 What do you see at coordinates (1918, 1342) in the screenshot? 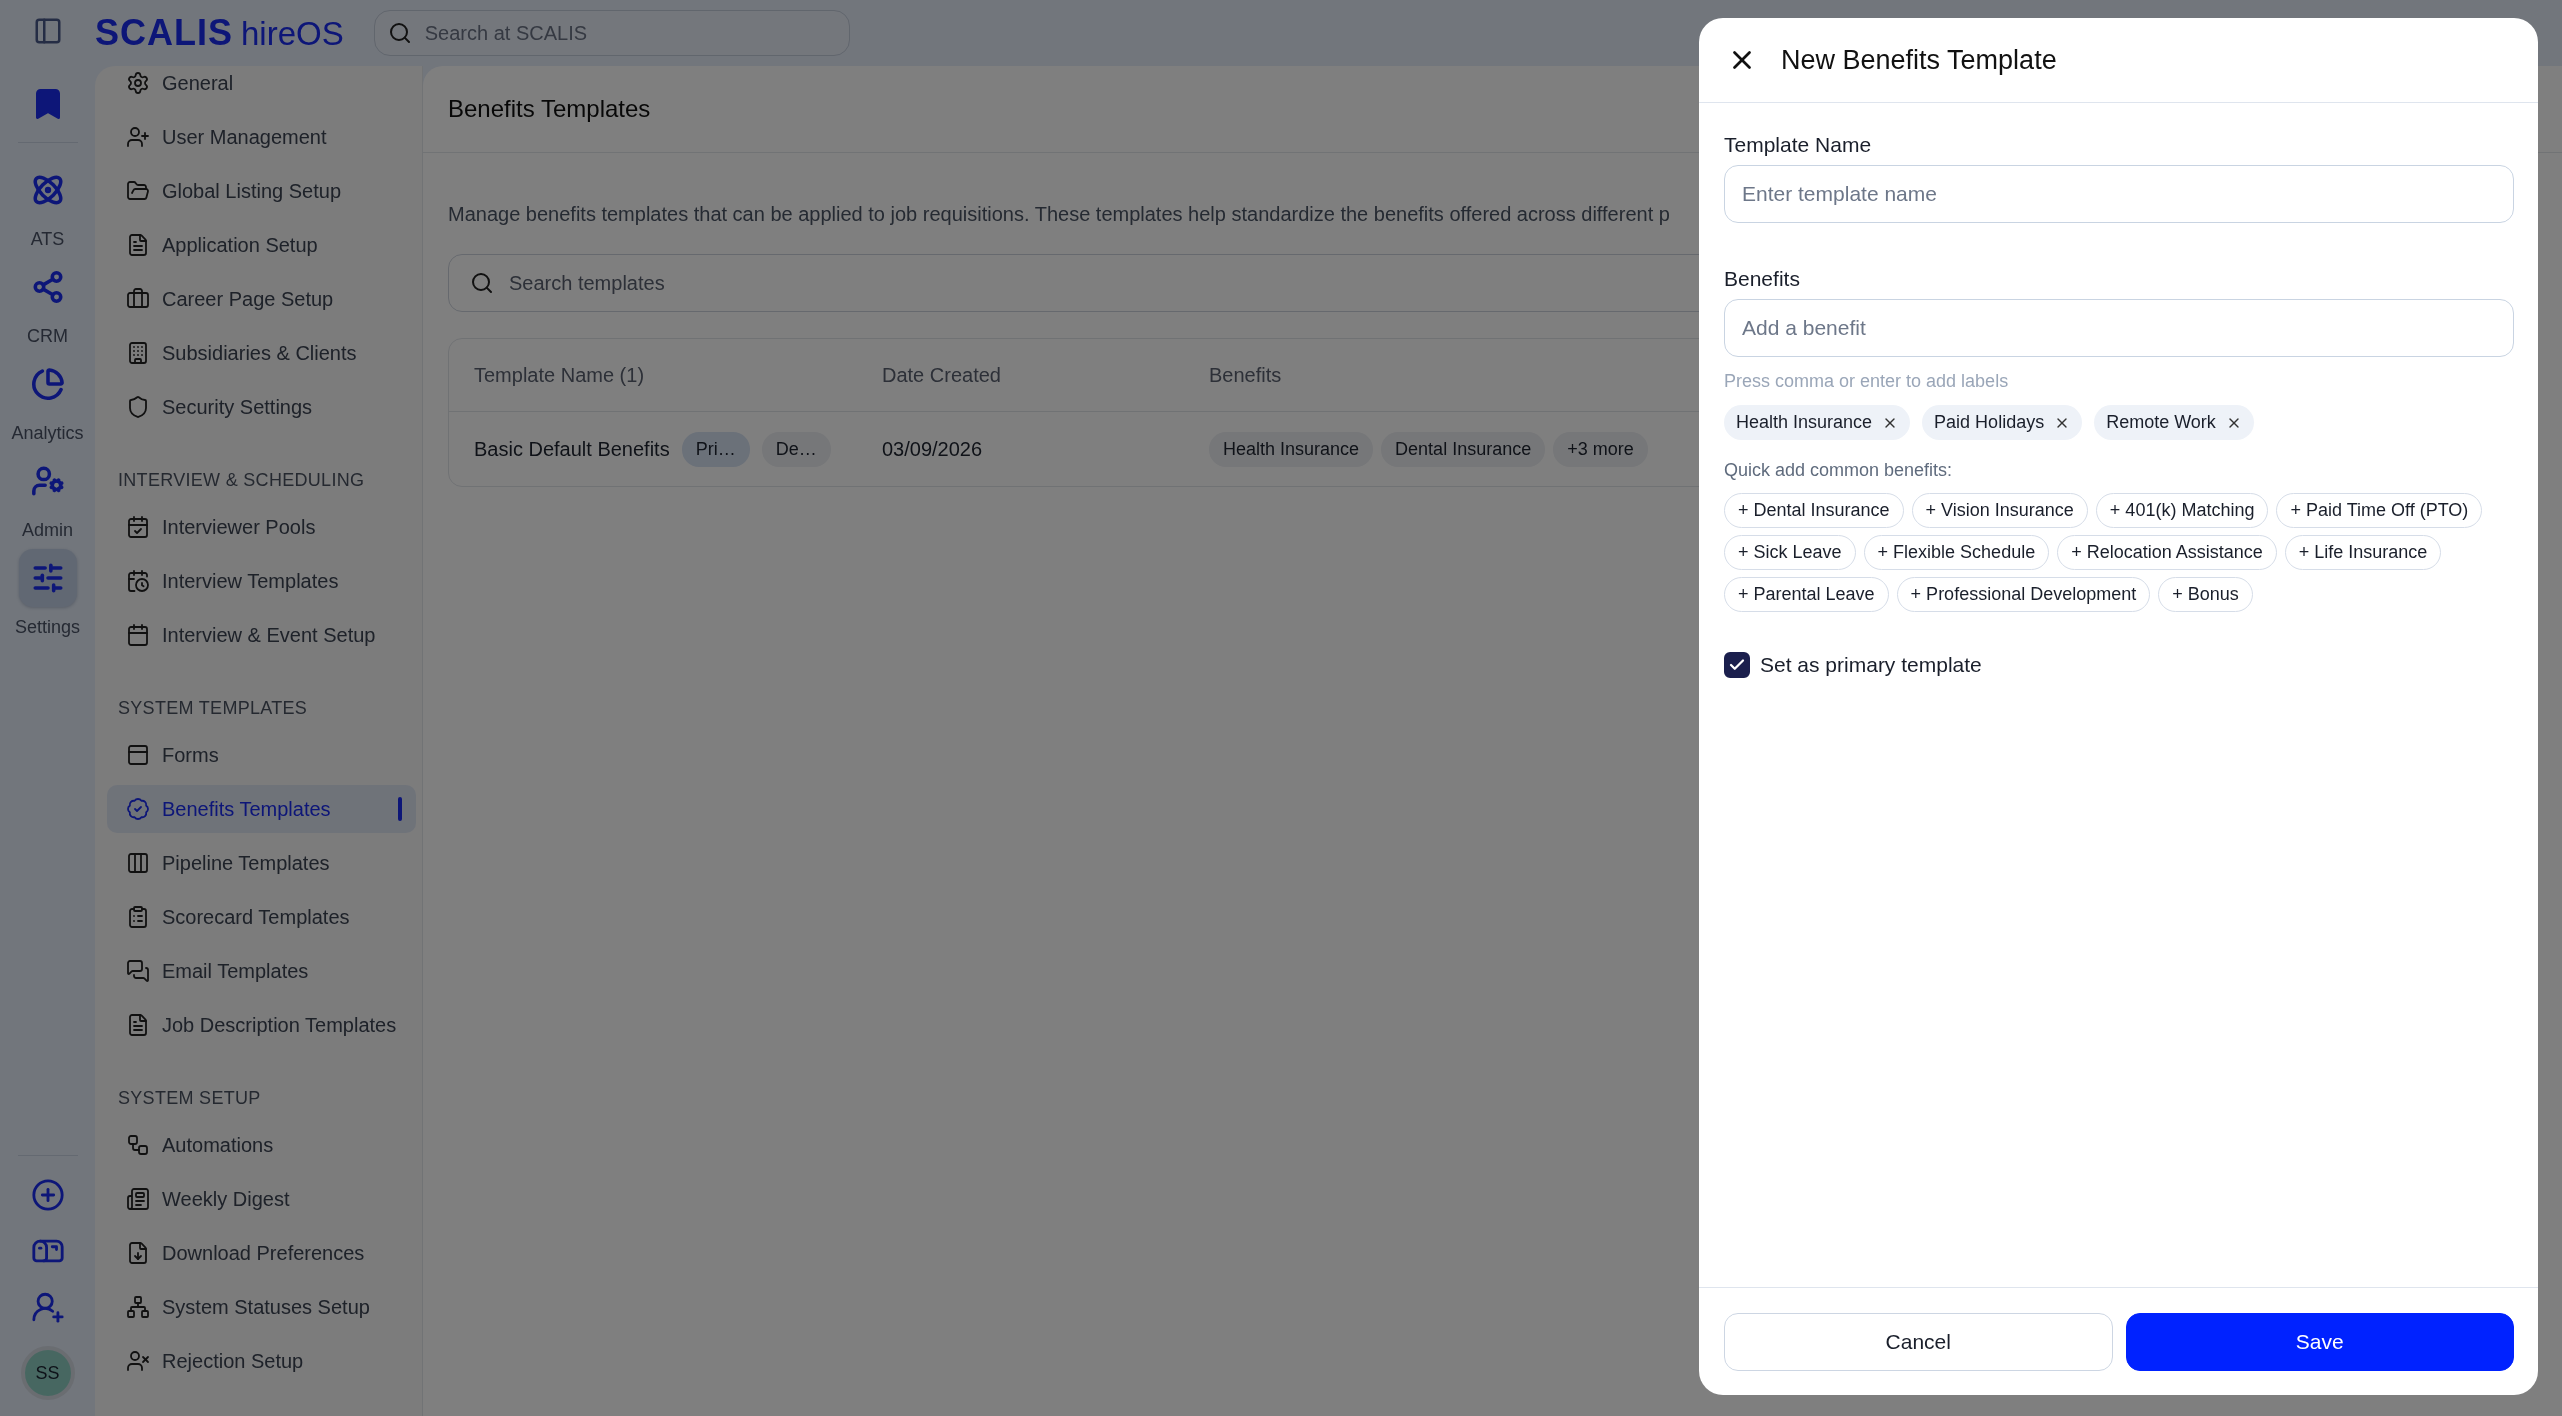
I see `cancel-button: Cancel` at bounding box center [1918, 1342].